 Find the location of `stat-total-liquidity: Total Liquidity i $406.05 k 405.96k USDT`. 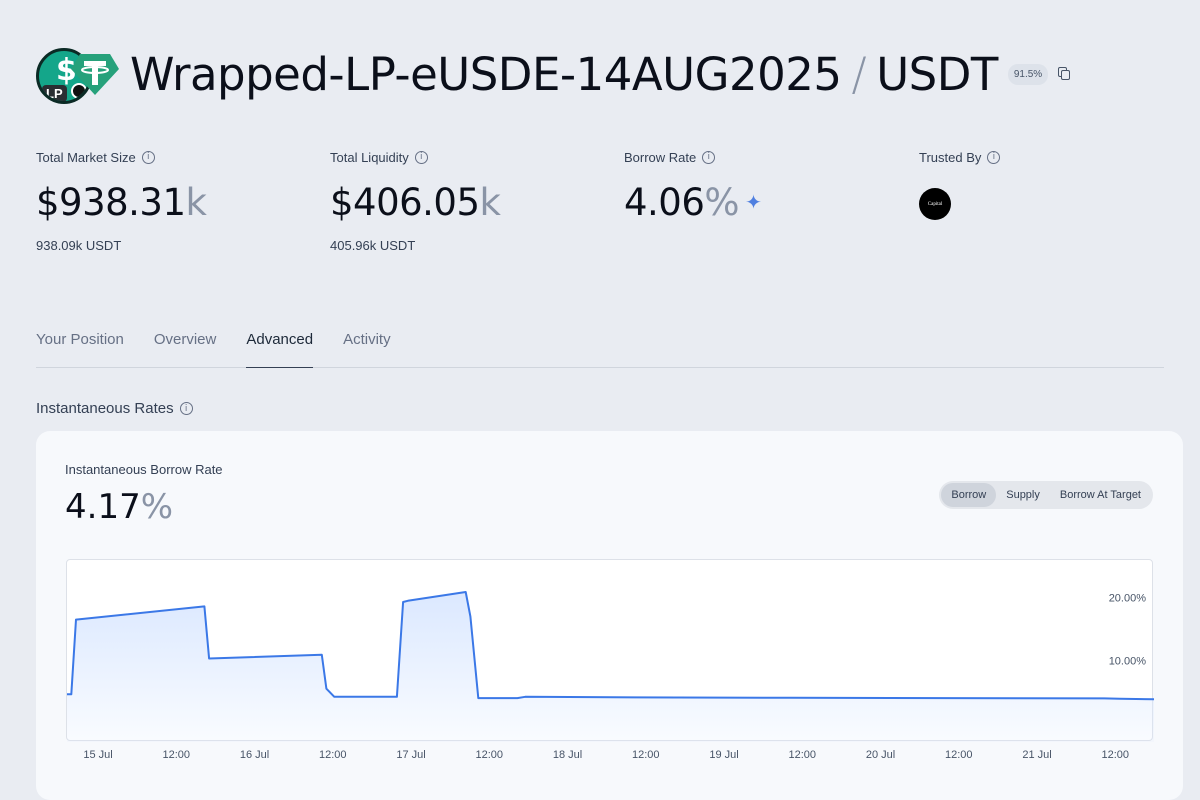

stat-total-liquidity: Total Liquidity i $406.05 k 405.96k USDT is located at coordinates (460, 201).